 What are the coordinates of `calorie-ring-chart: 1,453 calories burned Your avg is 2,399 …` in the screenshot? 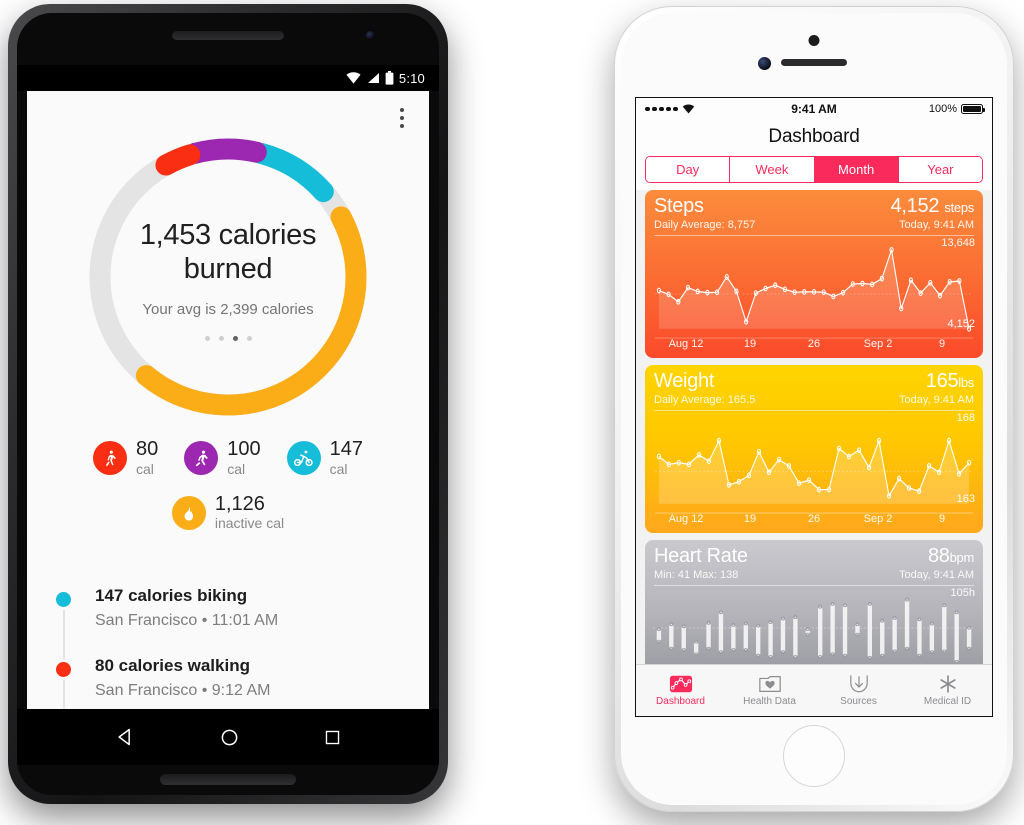 It's located at (228, 277).